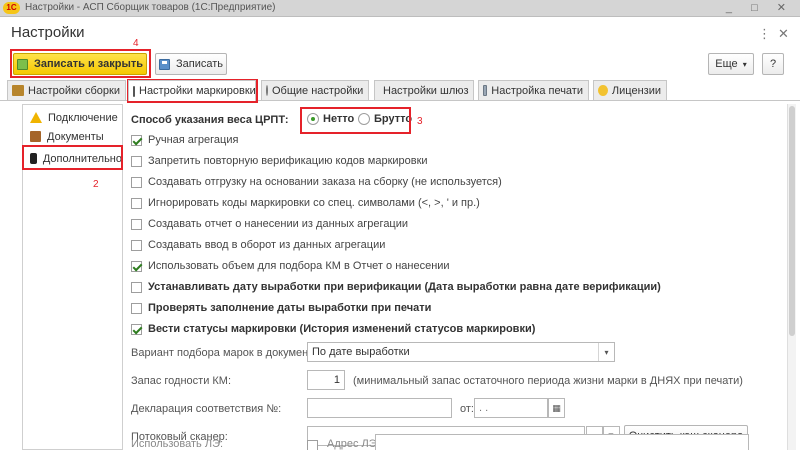 Image resolution: width=800 pixels, height=450 pixels. Describe the element at coordinates (461, 352) in the screenshot. I see `variant-select: По дате выработки ▾` at that location.